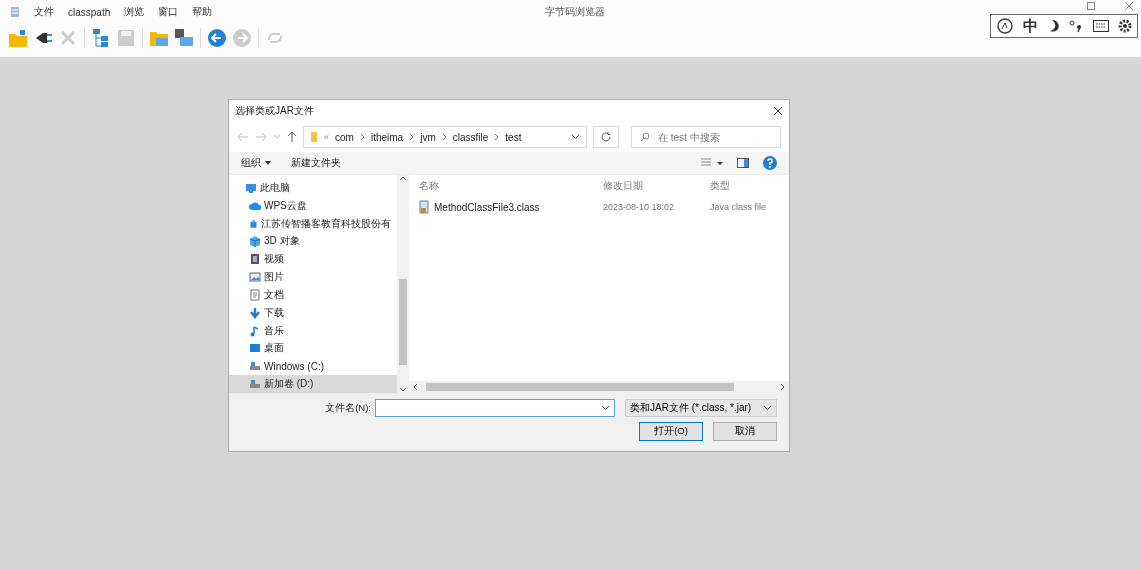 Image resolution: width=1141 pixels, height=570 pixels. What do you see at coordinates (255, 348) in the screenshot?
I see `desktop-icon` at bounding box center [255, 348].